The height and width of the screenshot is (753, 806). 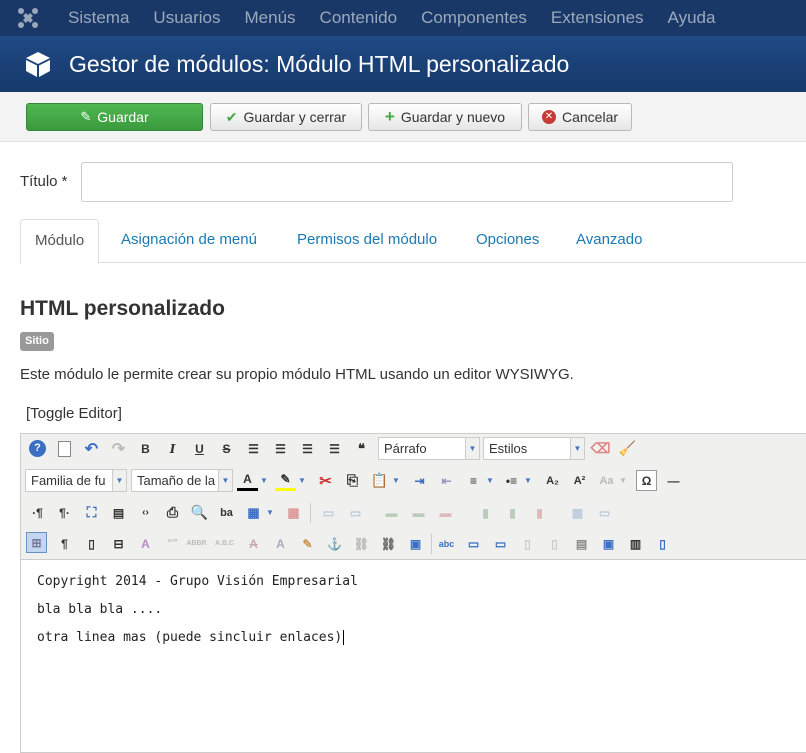 What do you see at coordinates (253, 543) in the screenshot?
I see `deletion-icon: A` at bounding box center [253, 543].